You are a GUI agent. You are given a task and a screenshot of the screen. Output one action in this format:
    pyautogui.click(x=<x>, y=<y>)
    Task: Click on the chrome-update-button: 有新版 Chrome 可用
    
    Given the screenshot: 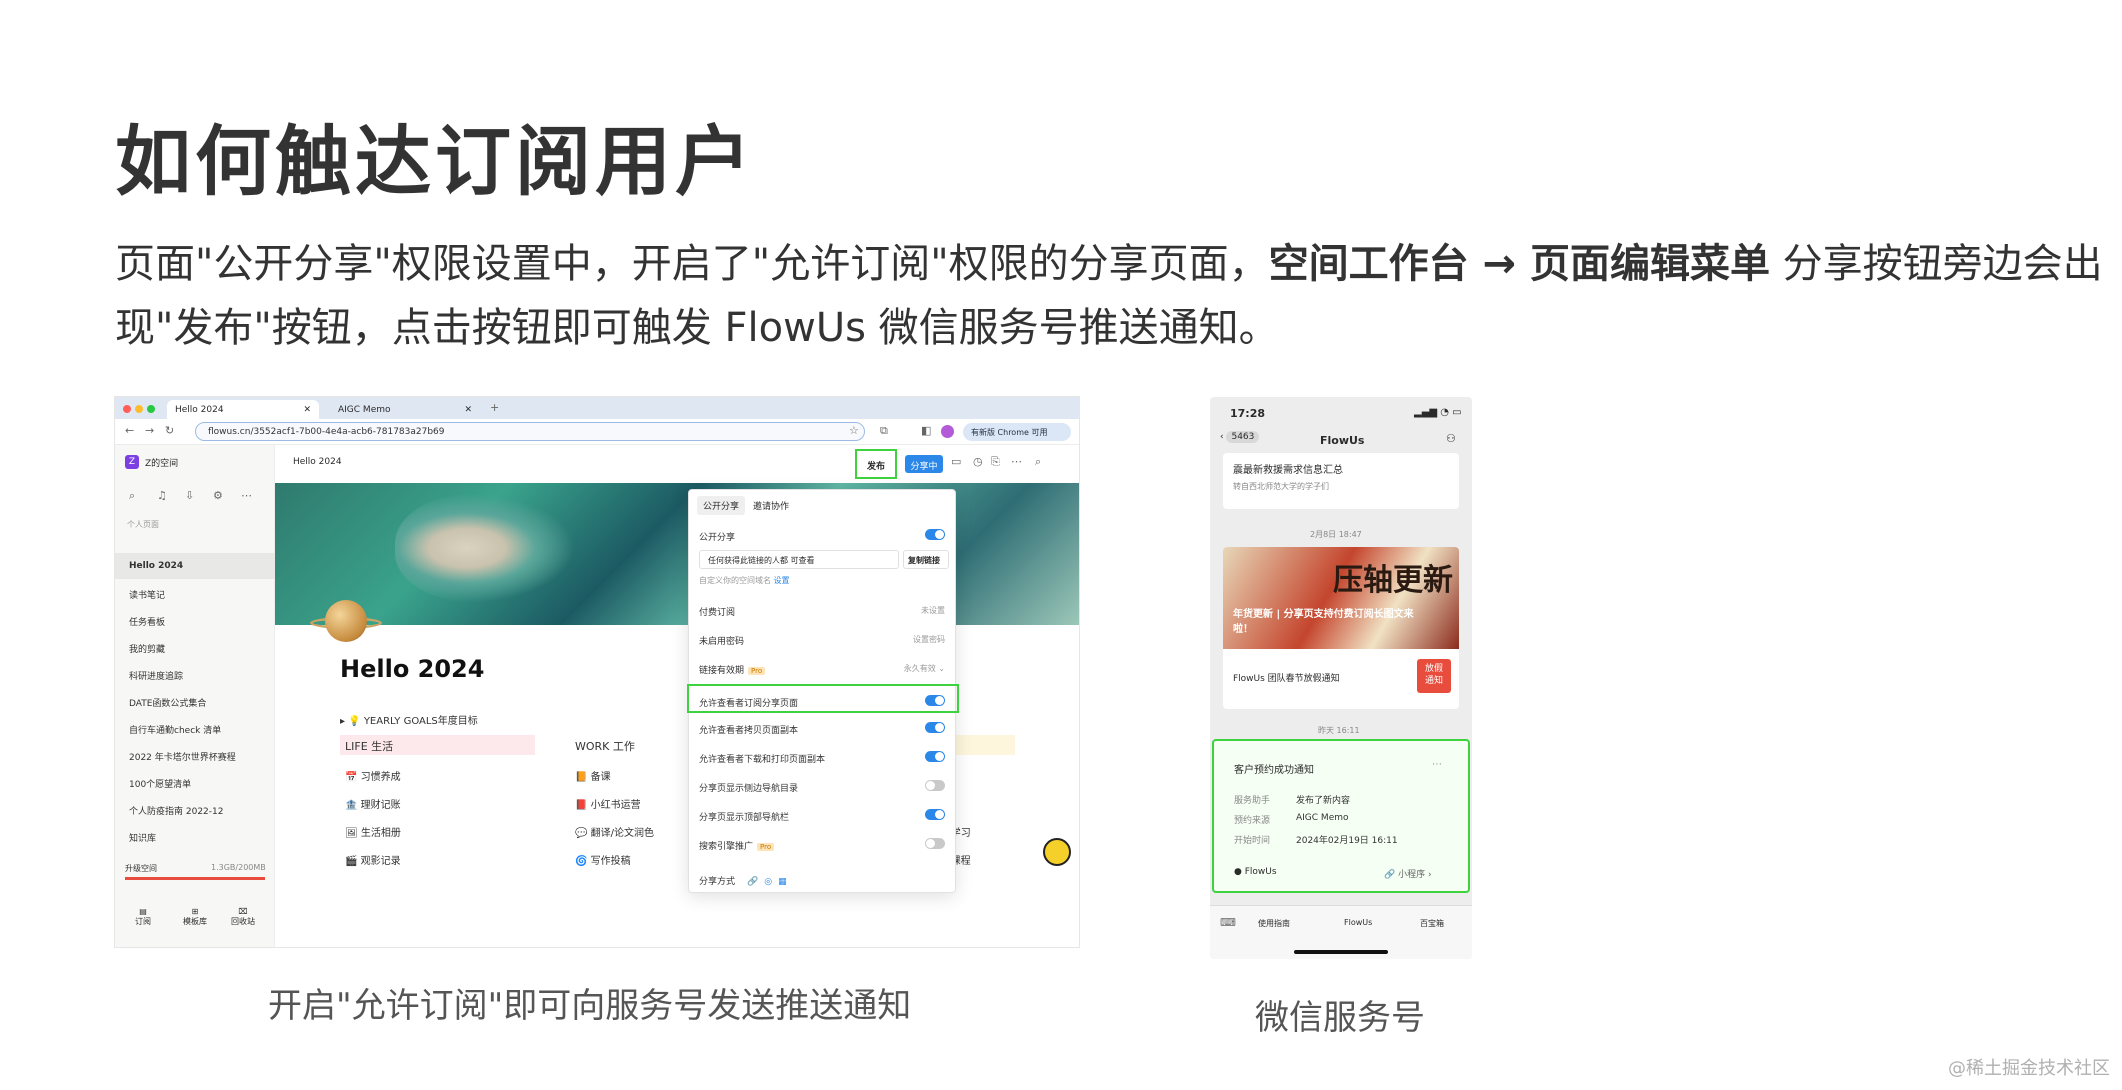 What is the action you would take?
    pyautogui.click(x=1017, y=432)
    